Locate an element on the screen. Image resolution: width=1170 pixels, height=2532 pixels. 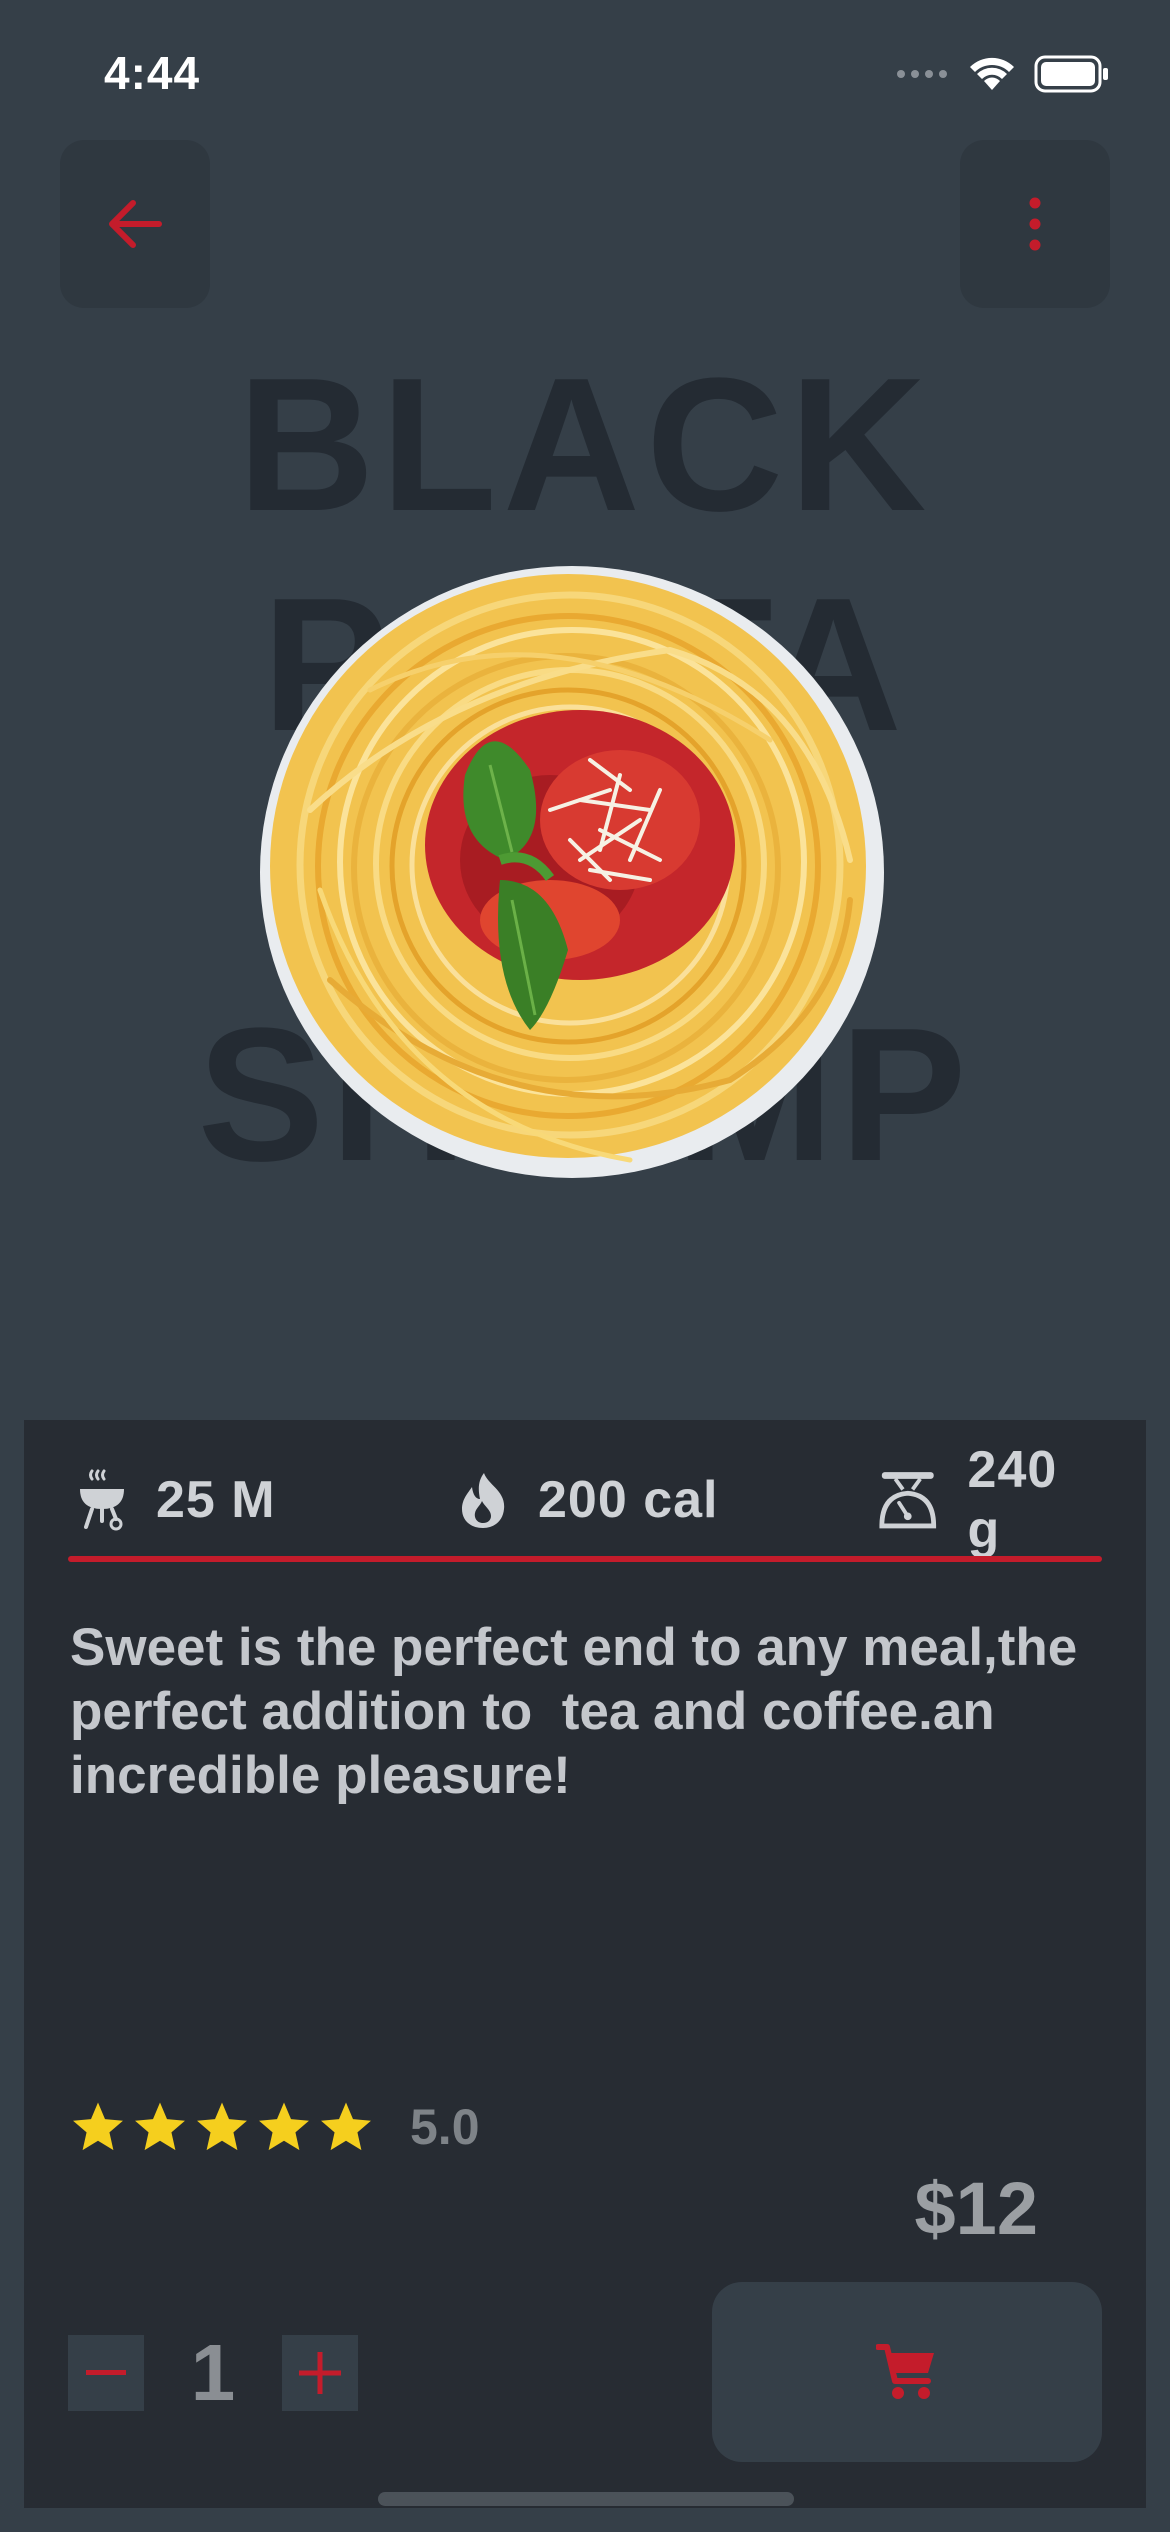
background-title-line1: BLACK is located at coordinates (585, 445).